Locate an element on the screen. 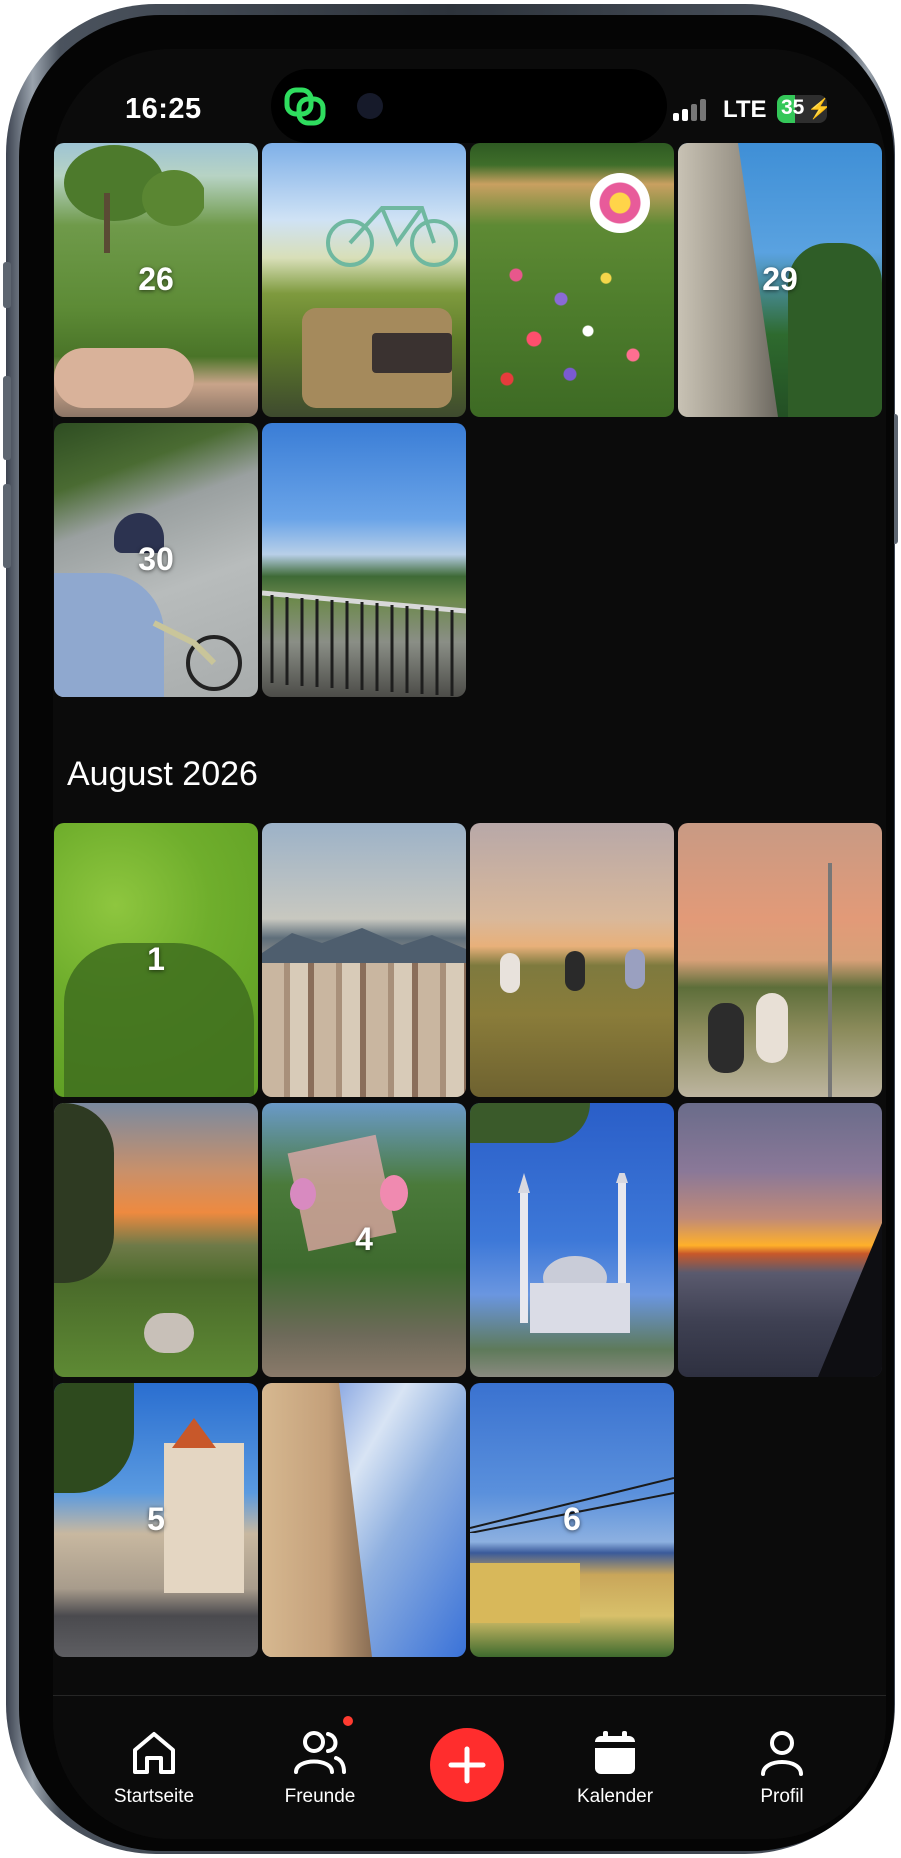 This screenshot has height=1858, width=901. city-buildings is located at coordinates (364, 1030).